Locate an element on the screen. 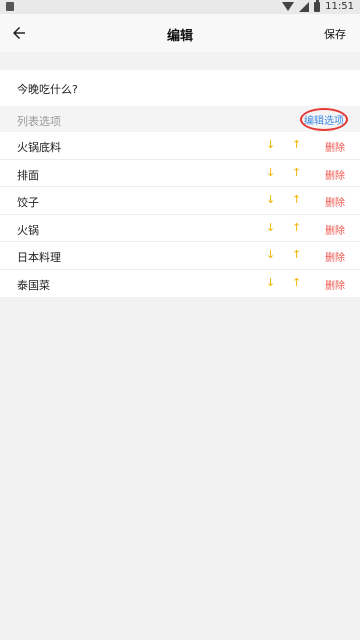 The image size is (360, 640). list-item: 日本料理 ↓ ↑ 删除 is located at coordinates (180, 256).